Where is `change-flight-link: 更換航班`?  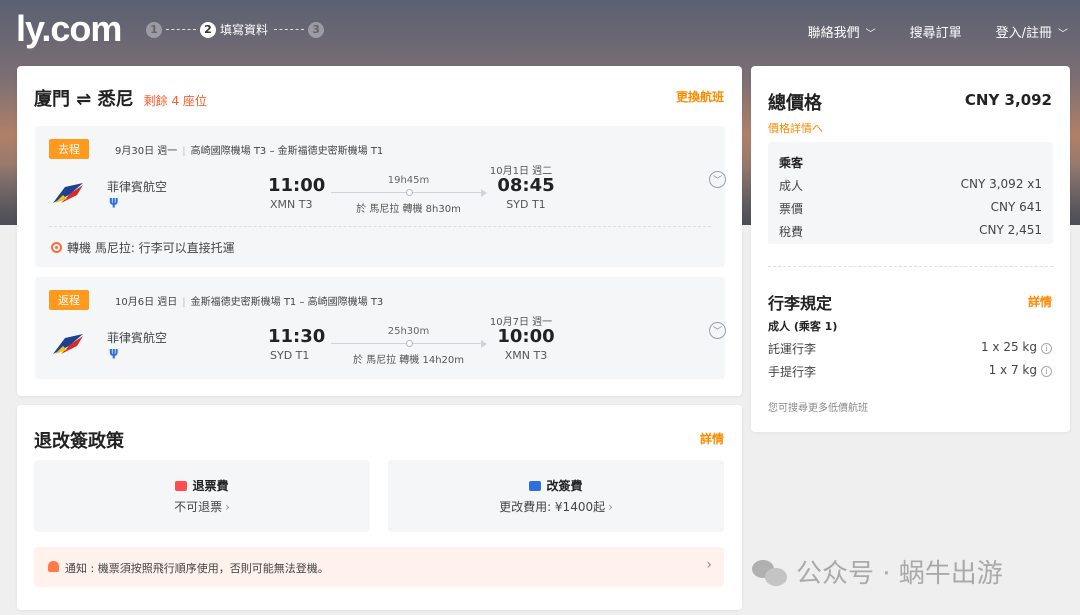
change-flight-link: 更換航班 is located at coordinates (700, 96).